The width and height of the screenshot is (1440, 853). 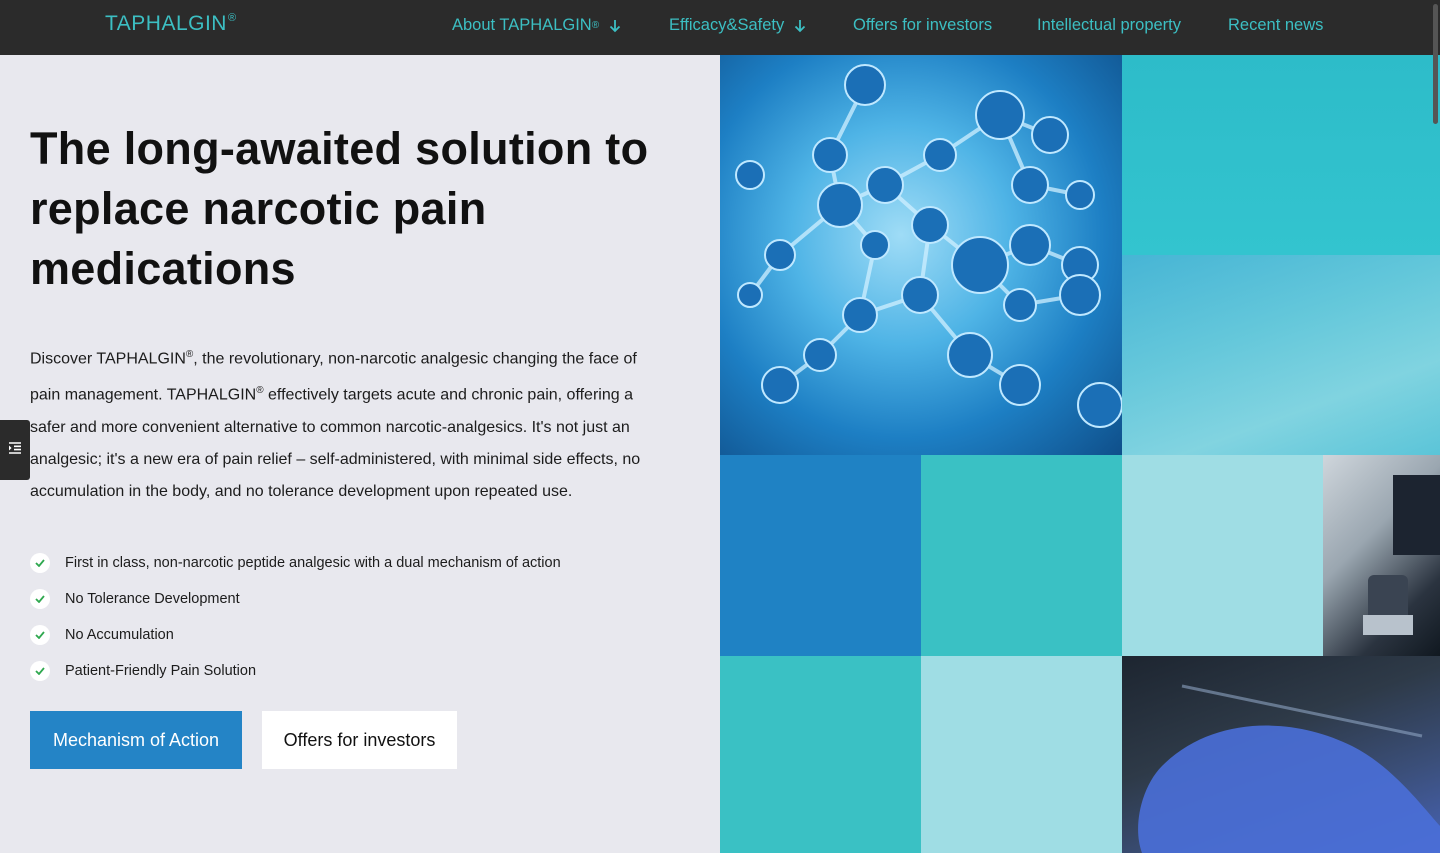 What do you see at coordinates (595, 25) in the screenshot?
I see `nav-about-registered: ®` at bounding box center [595, 25].